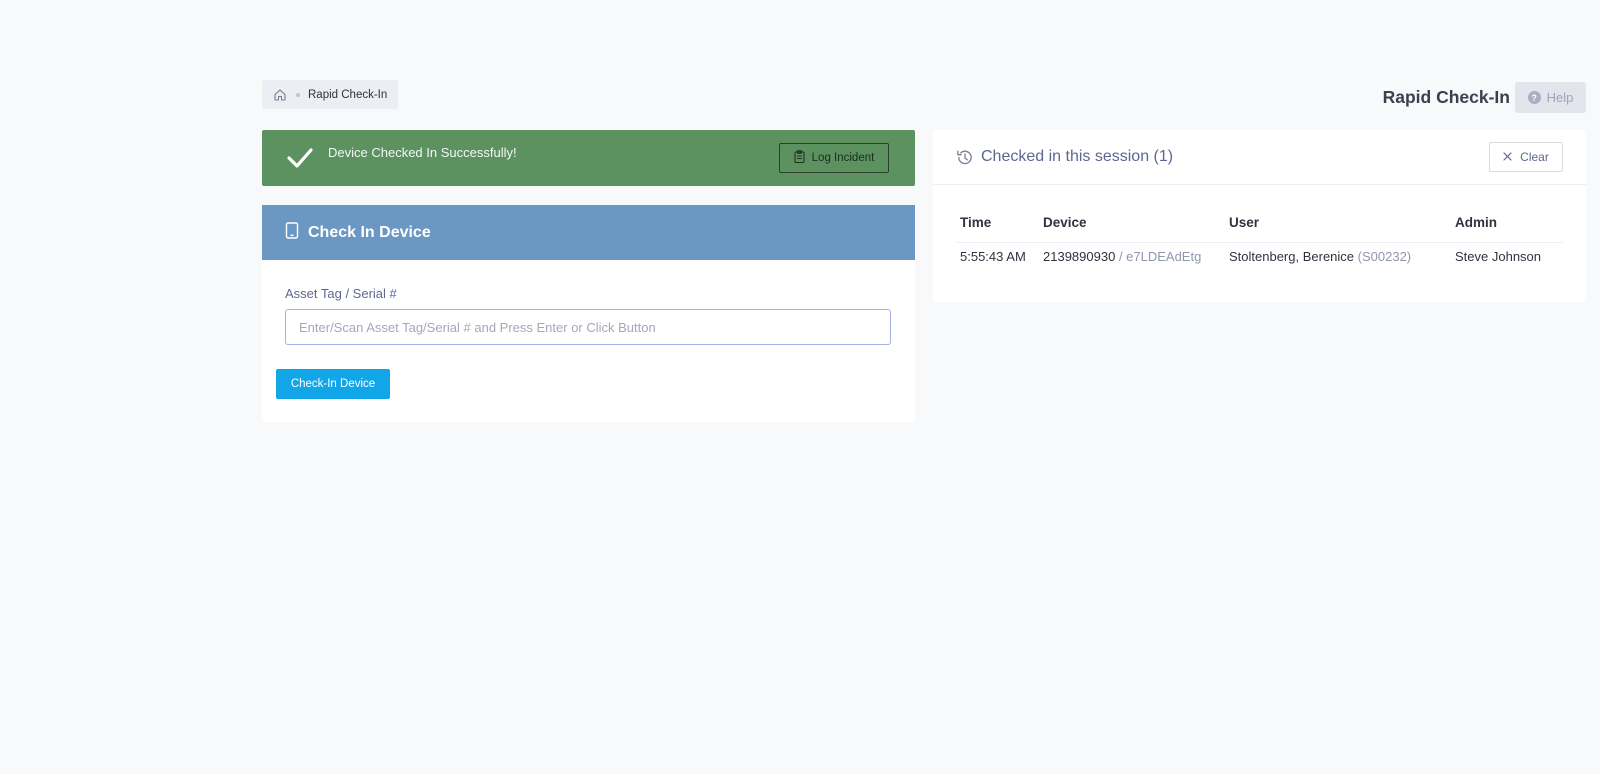  Describe the element at coordinates (1291, 256) in the screenshot. I see `user-name: Stoltenberg, Berenice` at that location.